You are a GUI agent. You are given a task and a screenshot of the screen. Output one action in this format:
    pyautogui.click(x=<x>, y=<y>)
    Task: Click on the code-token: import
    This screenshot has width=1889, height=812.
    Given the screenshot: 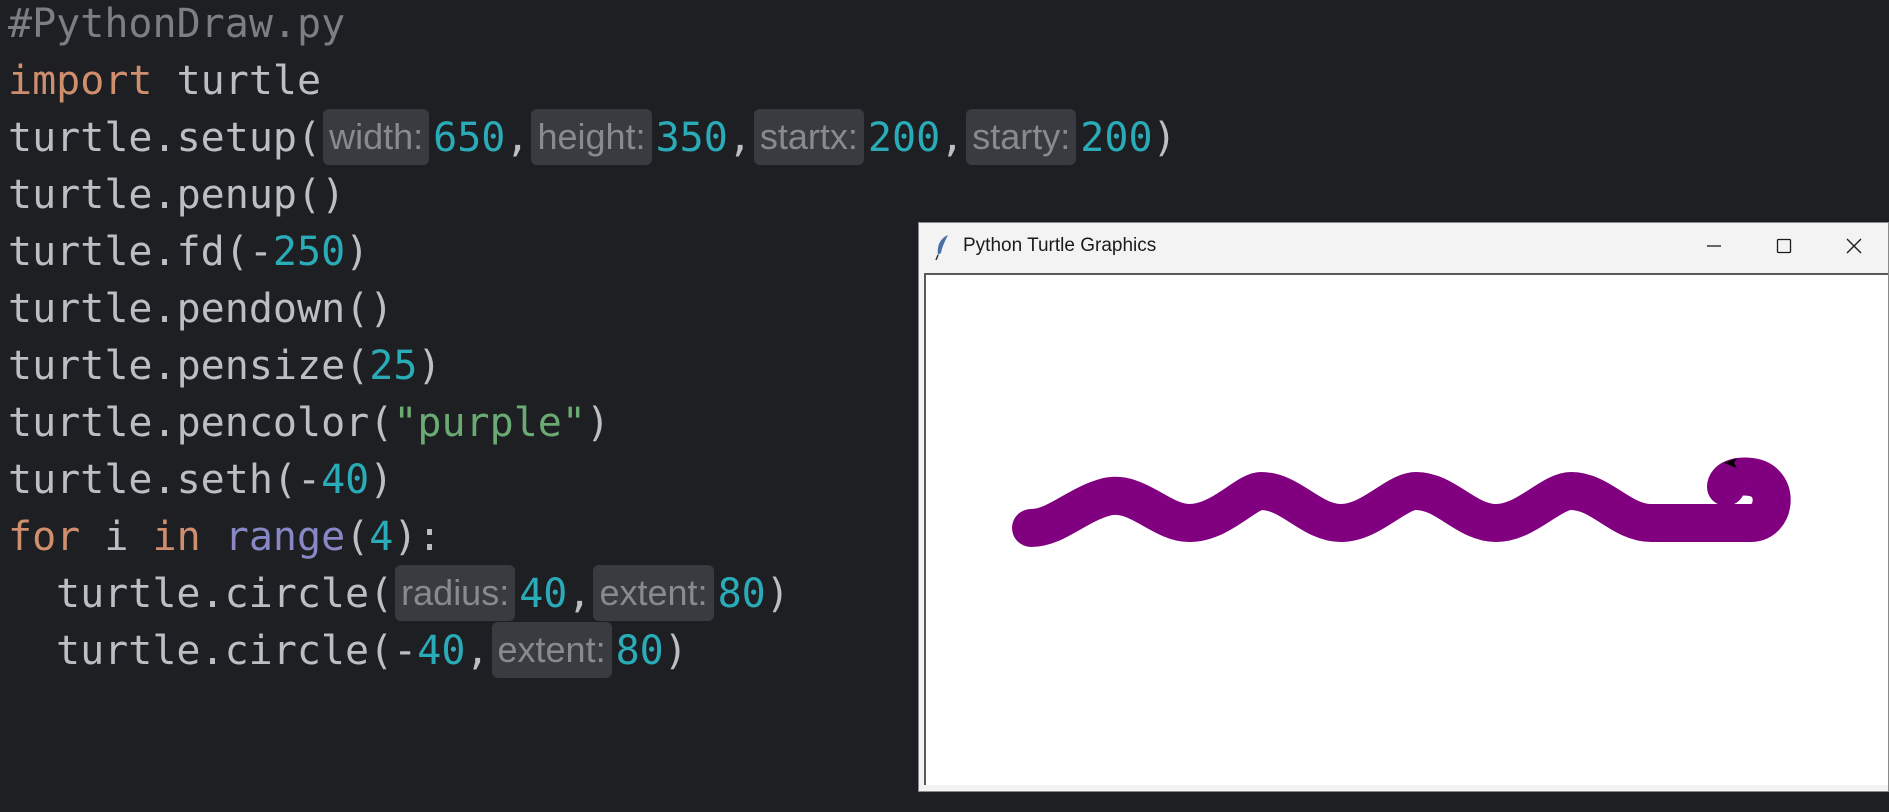 What is the action you would take?
    pyautogui.click(x=80, y=81)
    